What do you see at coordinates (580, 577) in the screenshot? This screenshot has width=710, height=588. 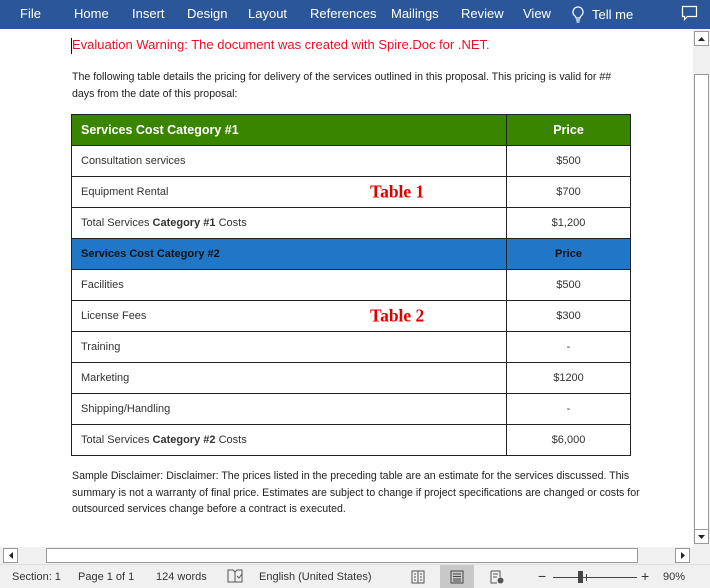 I see `zoom-slider-thumb` at bounding box center [580, 577].